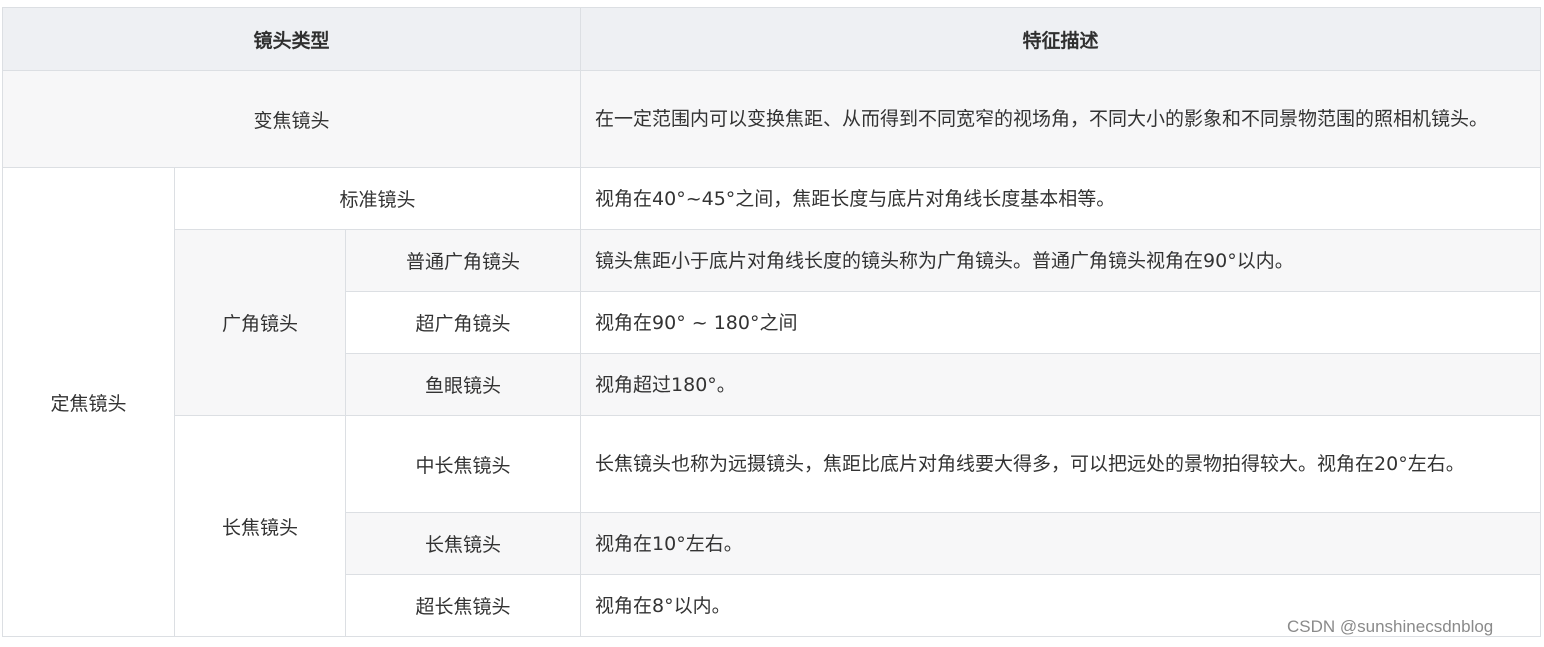  What do you see at coordinates (291, 39) in the screenshot?
I see `header-lens-type: 镜头类型` at bounding box center [291, 39].